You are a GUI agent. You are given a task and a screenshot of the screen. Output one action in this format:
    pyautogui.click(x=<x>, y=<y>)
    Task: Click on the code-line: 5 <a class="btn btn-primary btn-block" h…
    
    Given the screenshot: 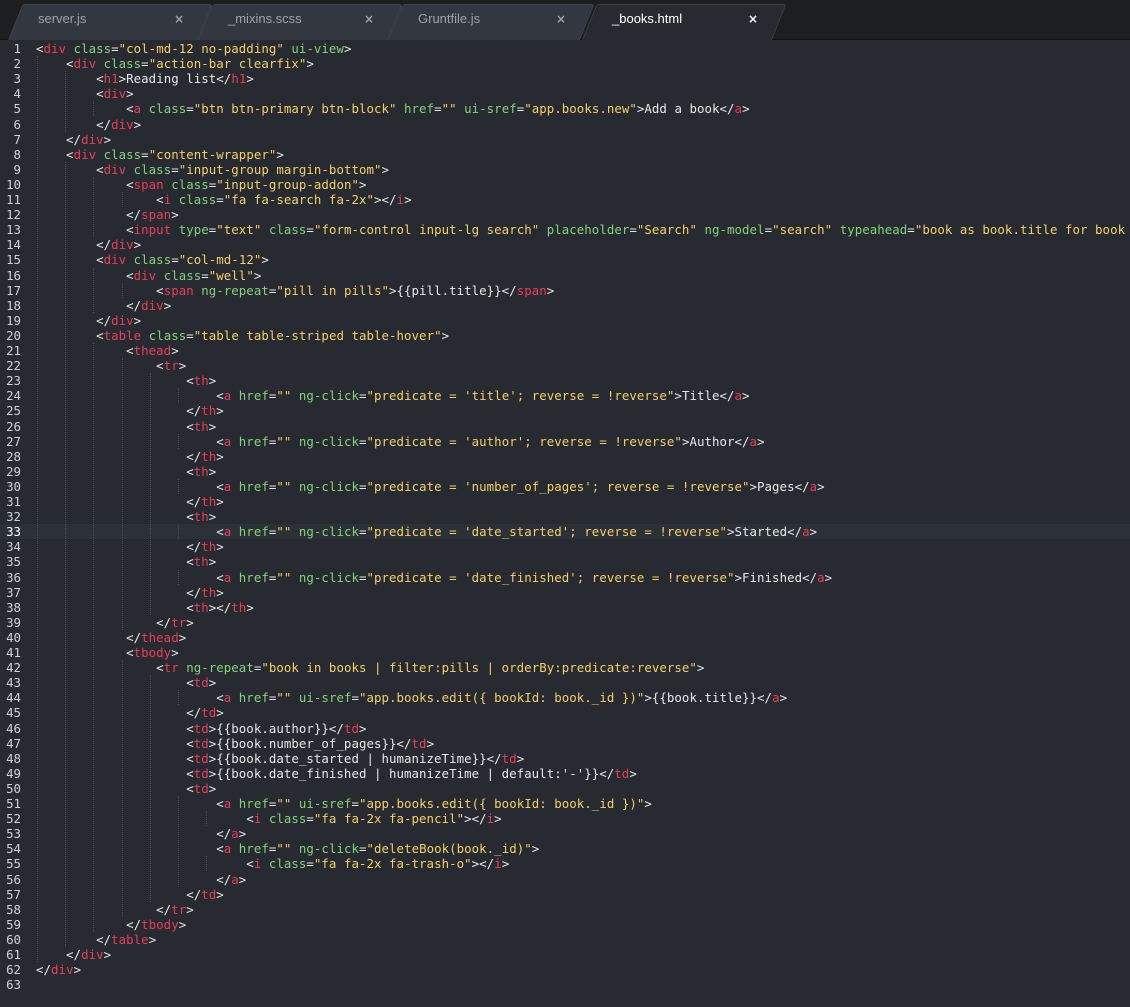 What is the action you would take?
    pyautogui.click(x=565, y=108)
    